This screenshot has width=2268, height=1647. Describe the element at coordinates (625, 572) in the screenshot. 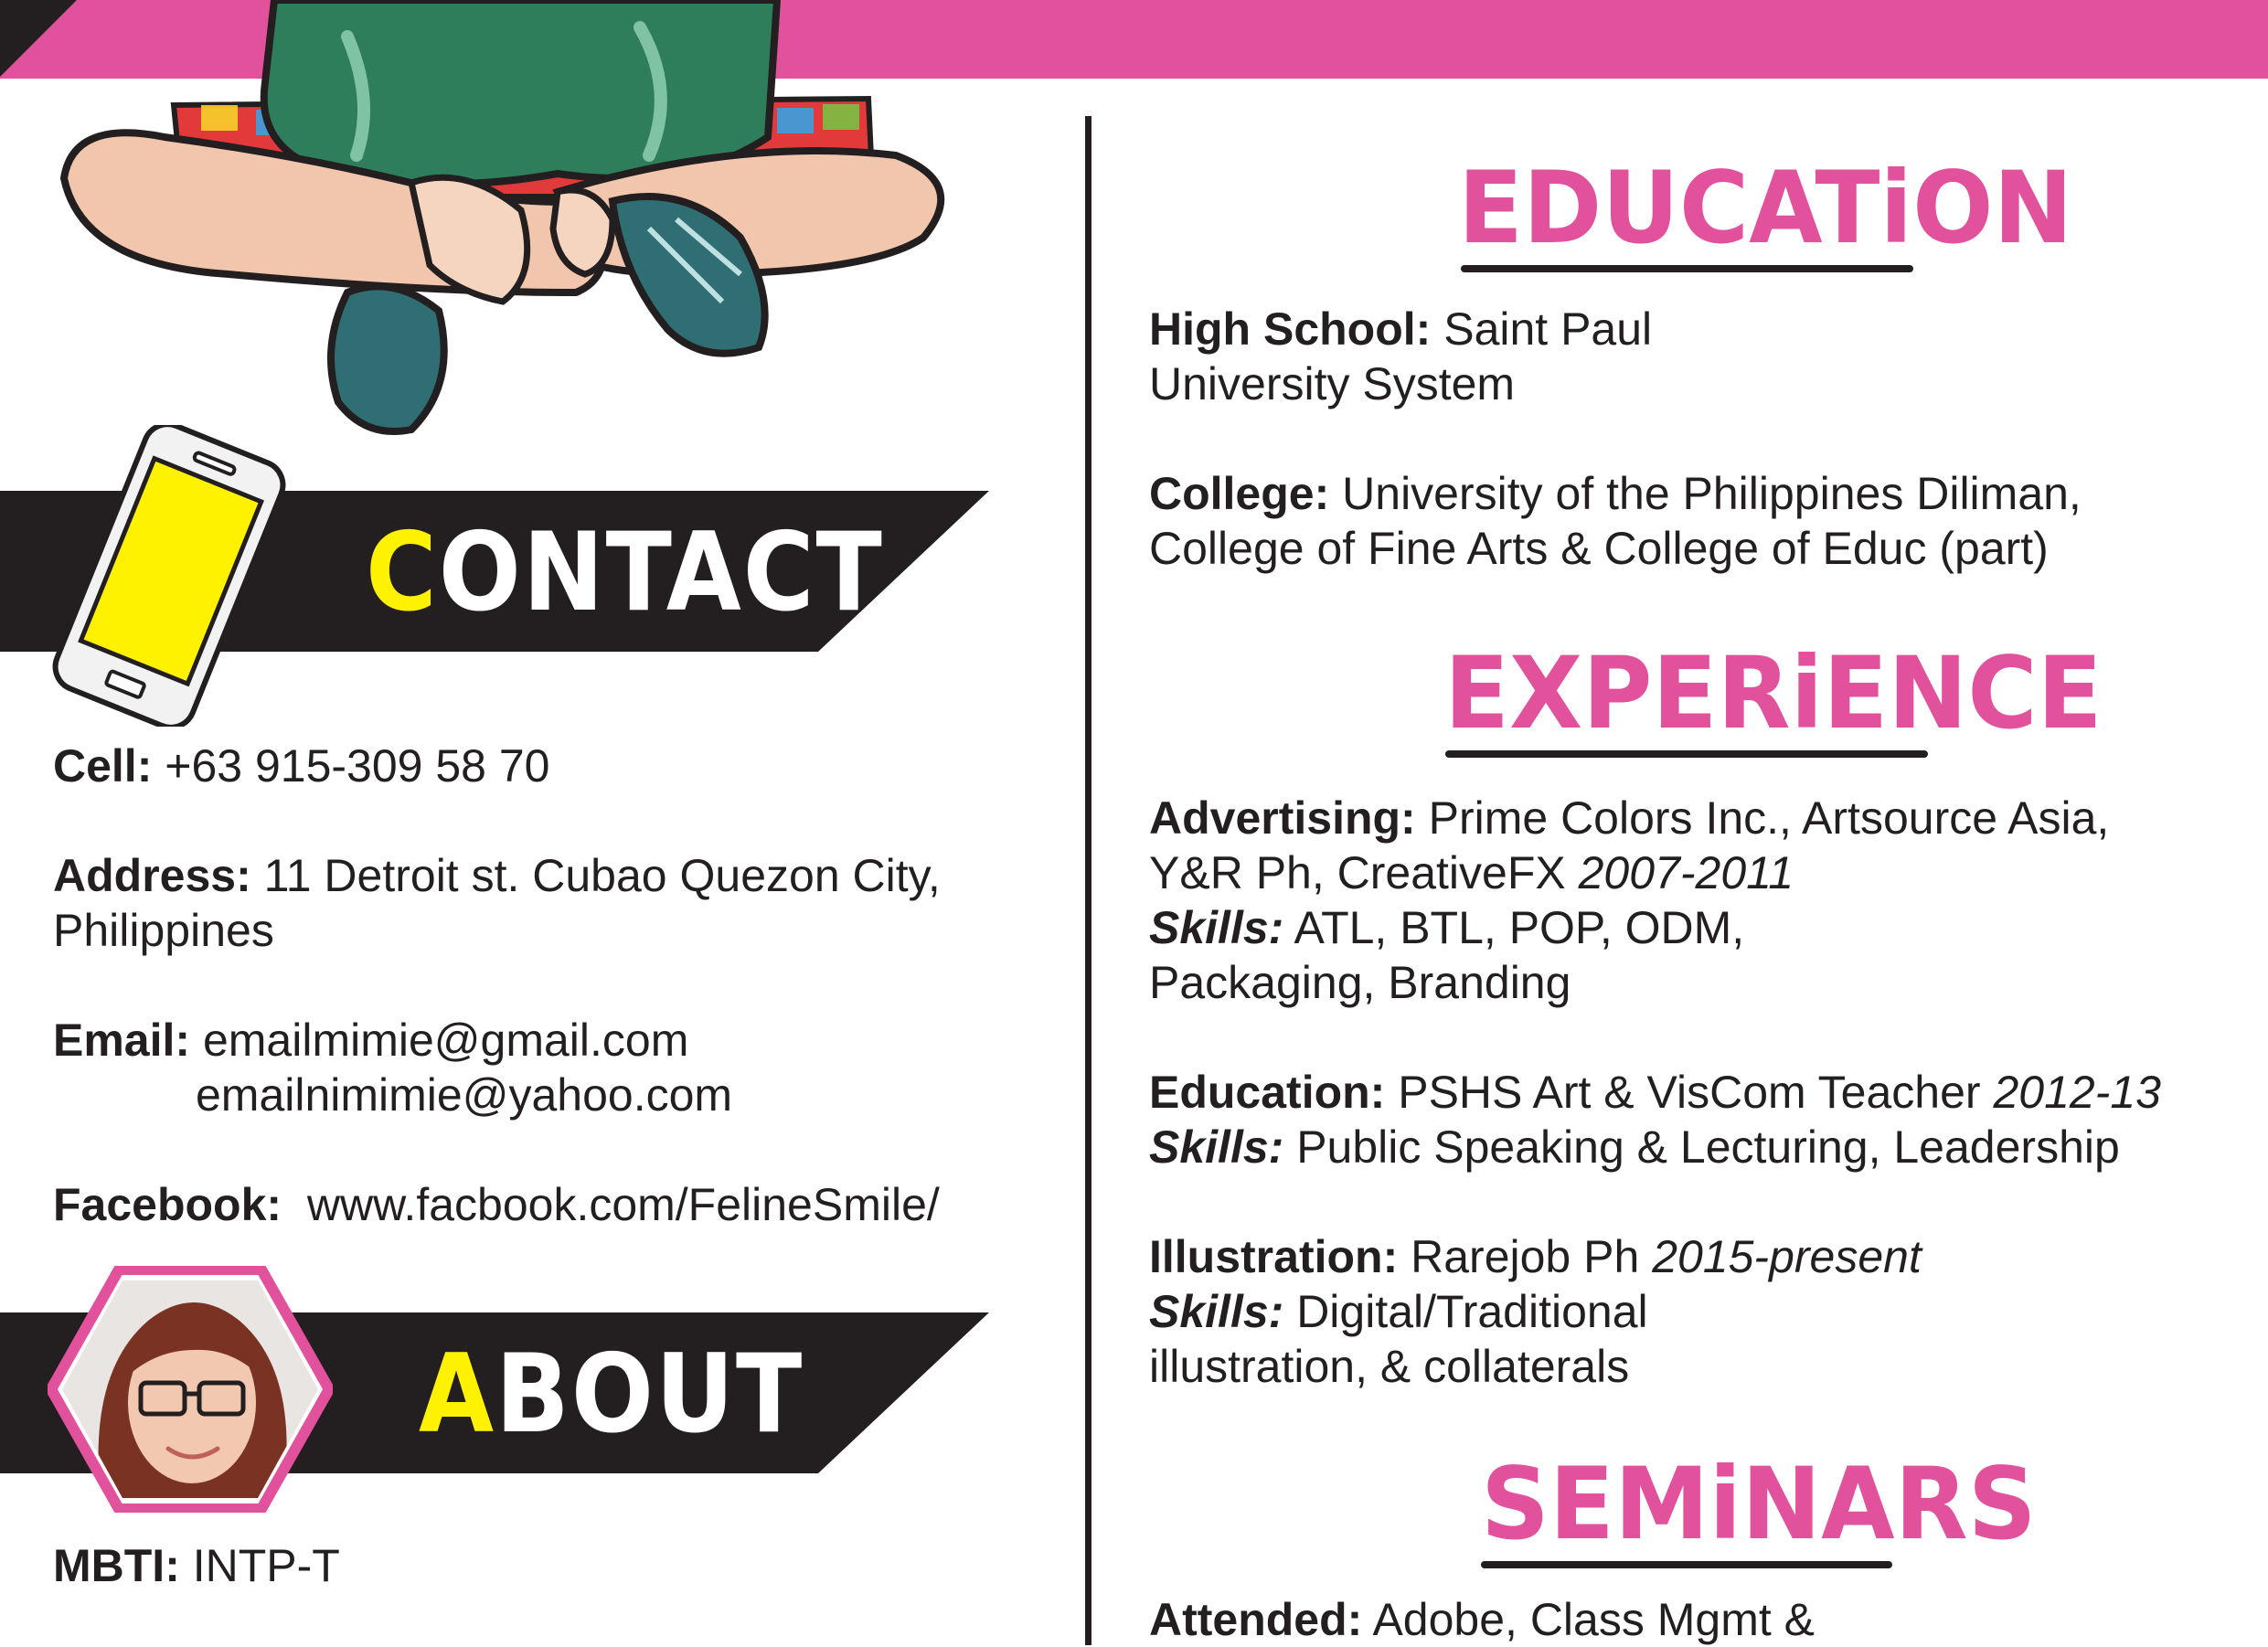

I see `contact-title: CONTACT` at that location.